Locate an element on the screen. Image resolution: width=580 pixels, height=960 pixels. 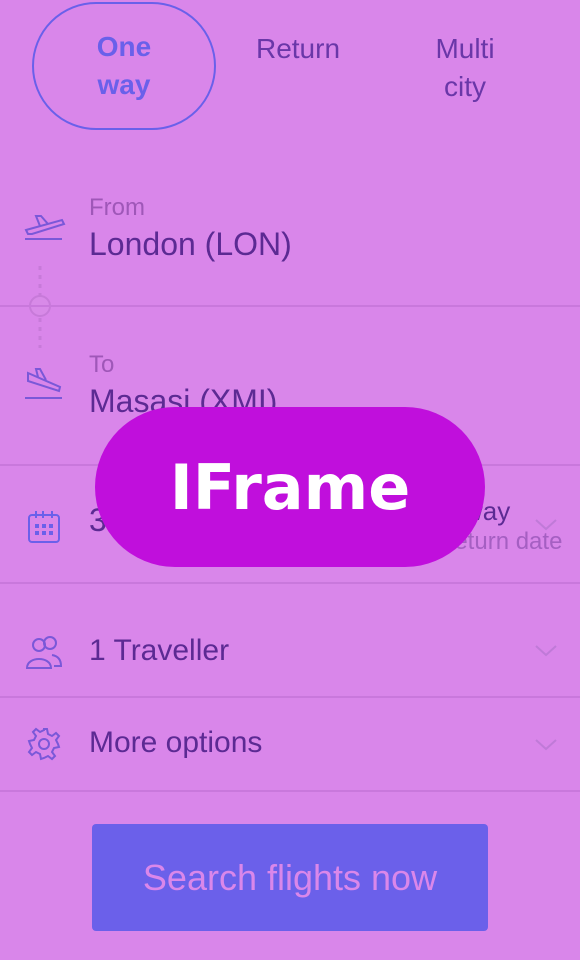
iframe-overlay-badge: IFrame is located at coordinates (290, 487).